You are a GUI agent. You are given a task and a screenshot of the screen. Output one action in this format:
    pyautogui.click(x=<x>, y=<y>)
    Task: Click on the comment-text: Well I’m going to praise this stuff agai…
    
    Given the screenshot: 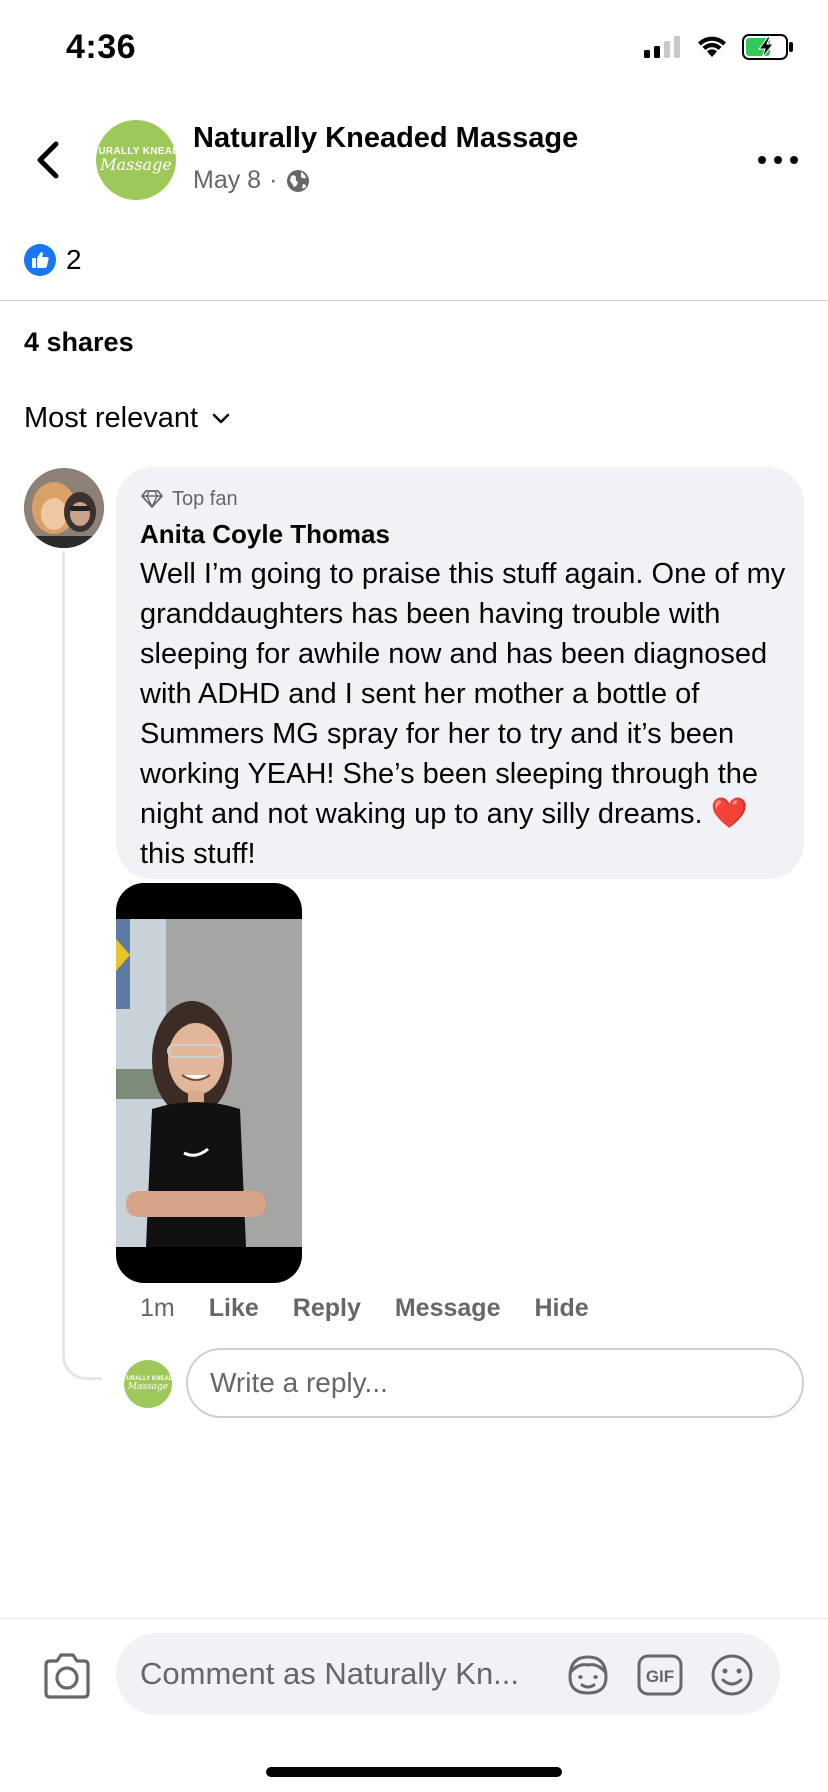 What is the action you would take?
    pyautogui.click(x=465, y=714)
    